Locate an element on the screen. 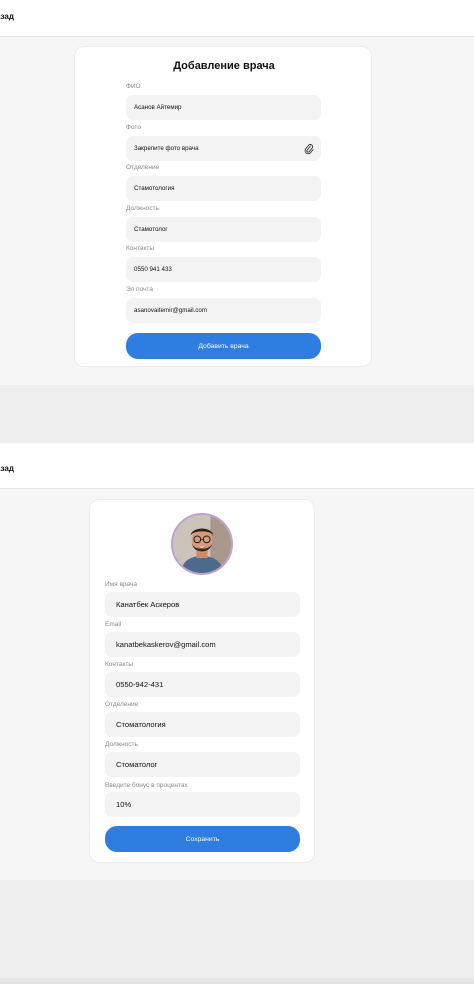 This screenshot has width=474, height=984. add-doctor-button: Добавить врача is located at coordinates (223, 346).